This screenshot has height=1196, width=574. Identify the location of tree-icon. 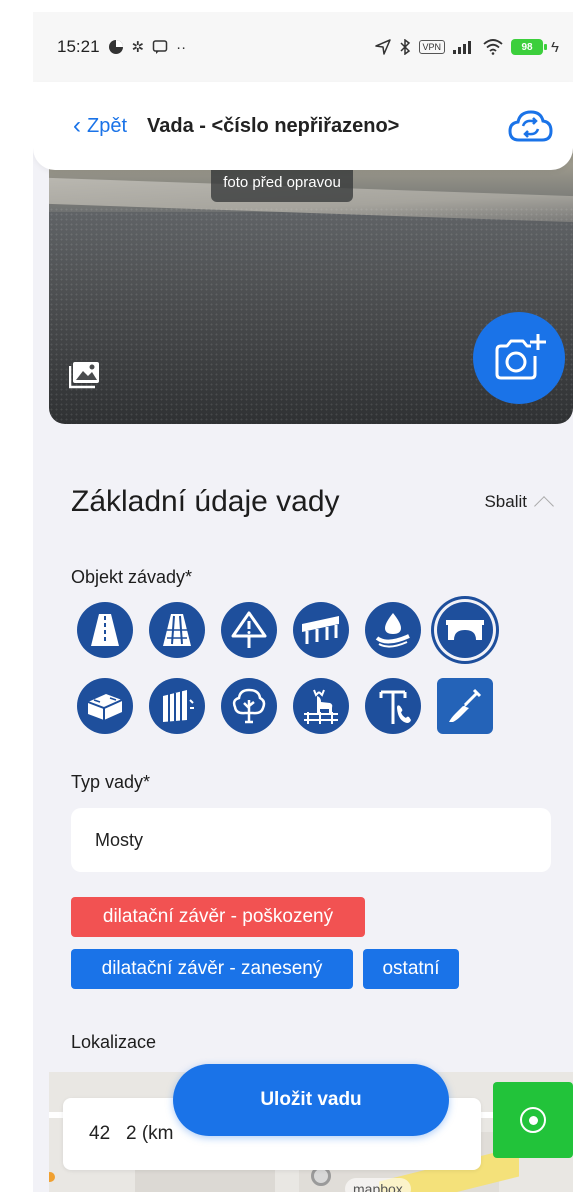
(249, 706).